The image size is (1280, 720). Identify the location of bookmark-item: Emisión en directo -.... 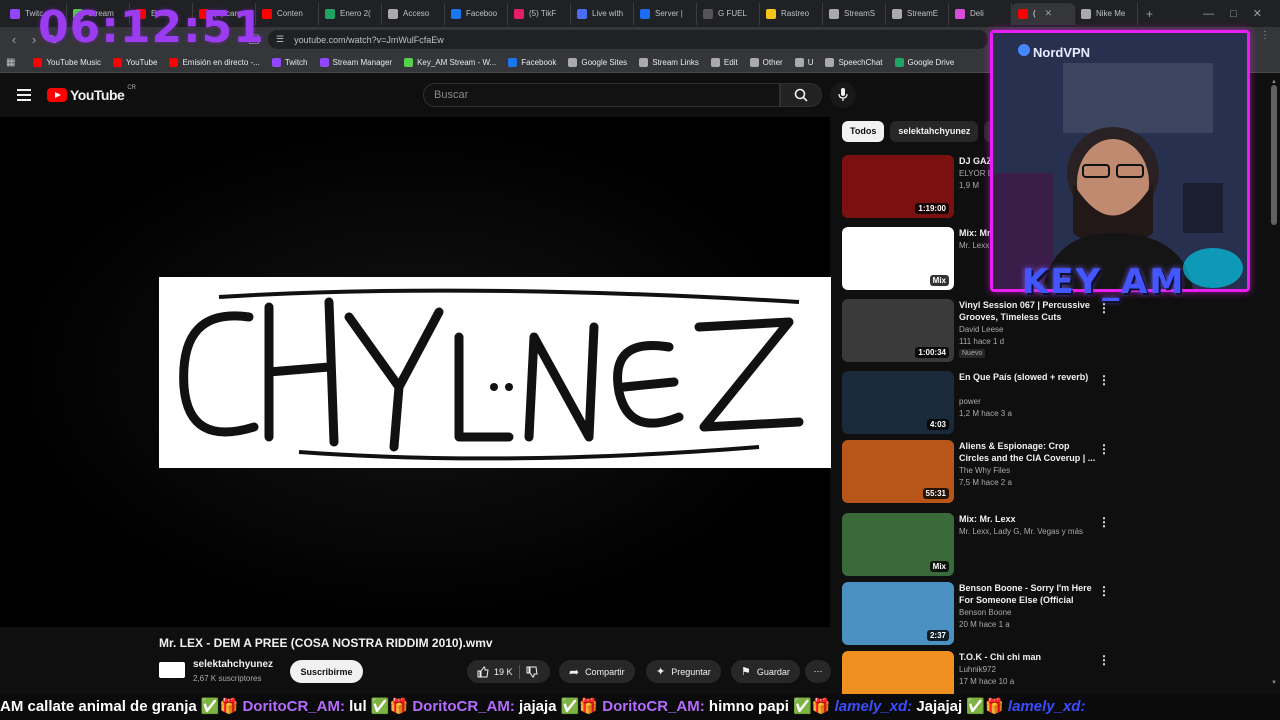
(214, 62).